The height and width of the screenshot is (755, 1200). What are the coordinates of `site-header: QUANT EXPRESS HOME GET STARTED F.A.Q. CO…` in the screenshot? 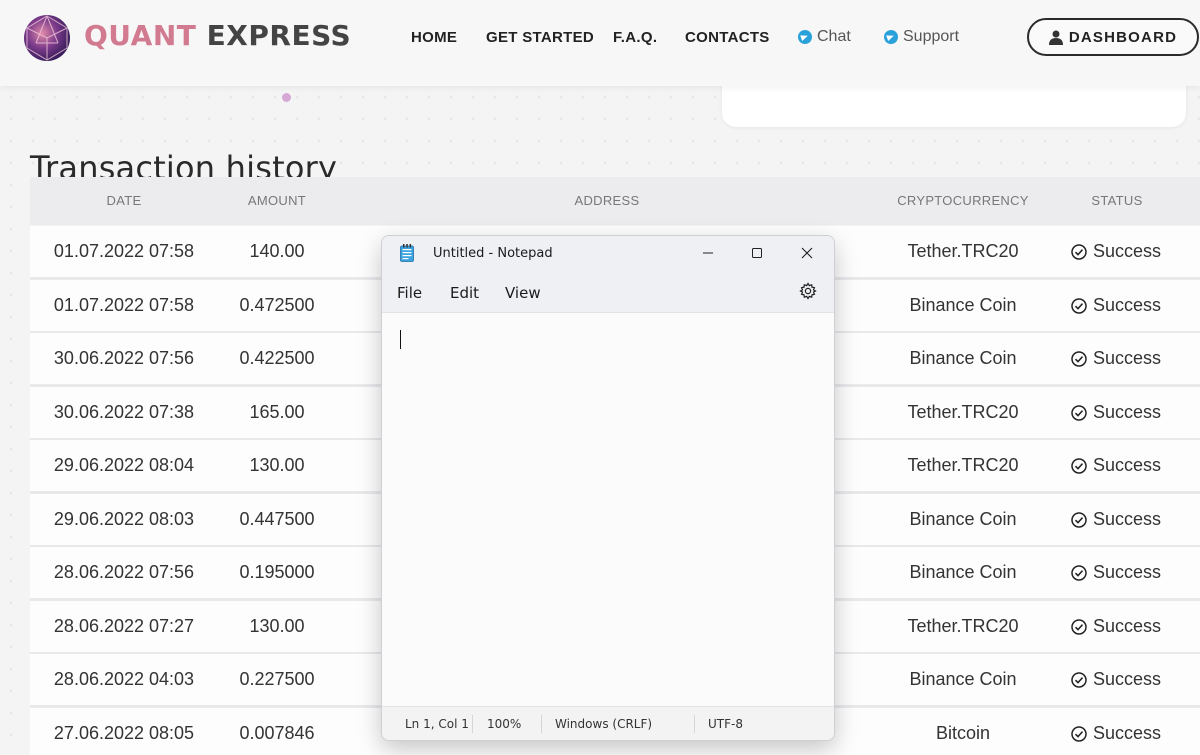 It's located at (600, 43).